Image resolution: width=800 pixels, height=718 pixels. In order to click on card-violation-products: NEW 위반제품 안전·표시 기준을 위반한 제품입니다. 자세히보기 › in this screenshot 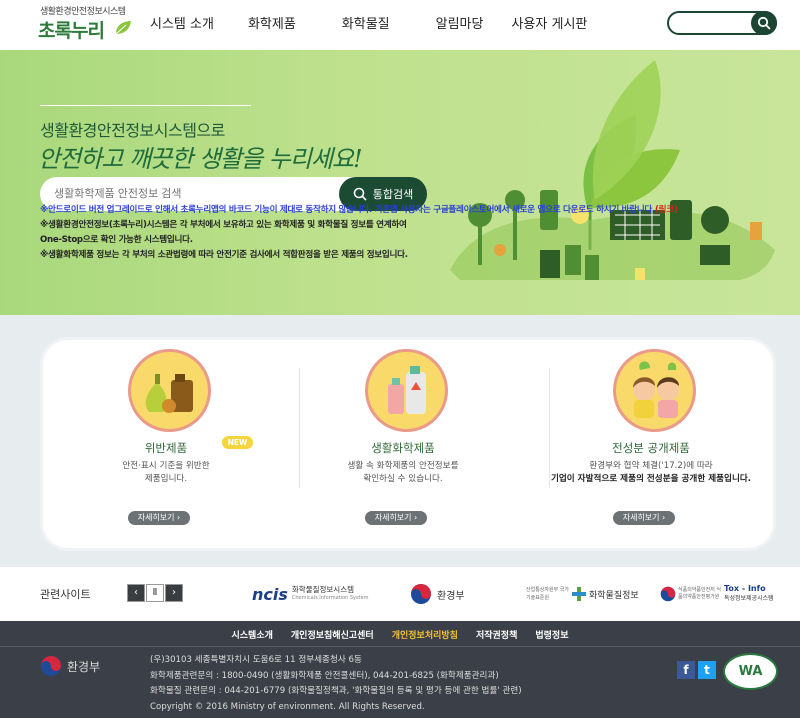, I will do `click(166, 444)`.